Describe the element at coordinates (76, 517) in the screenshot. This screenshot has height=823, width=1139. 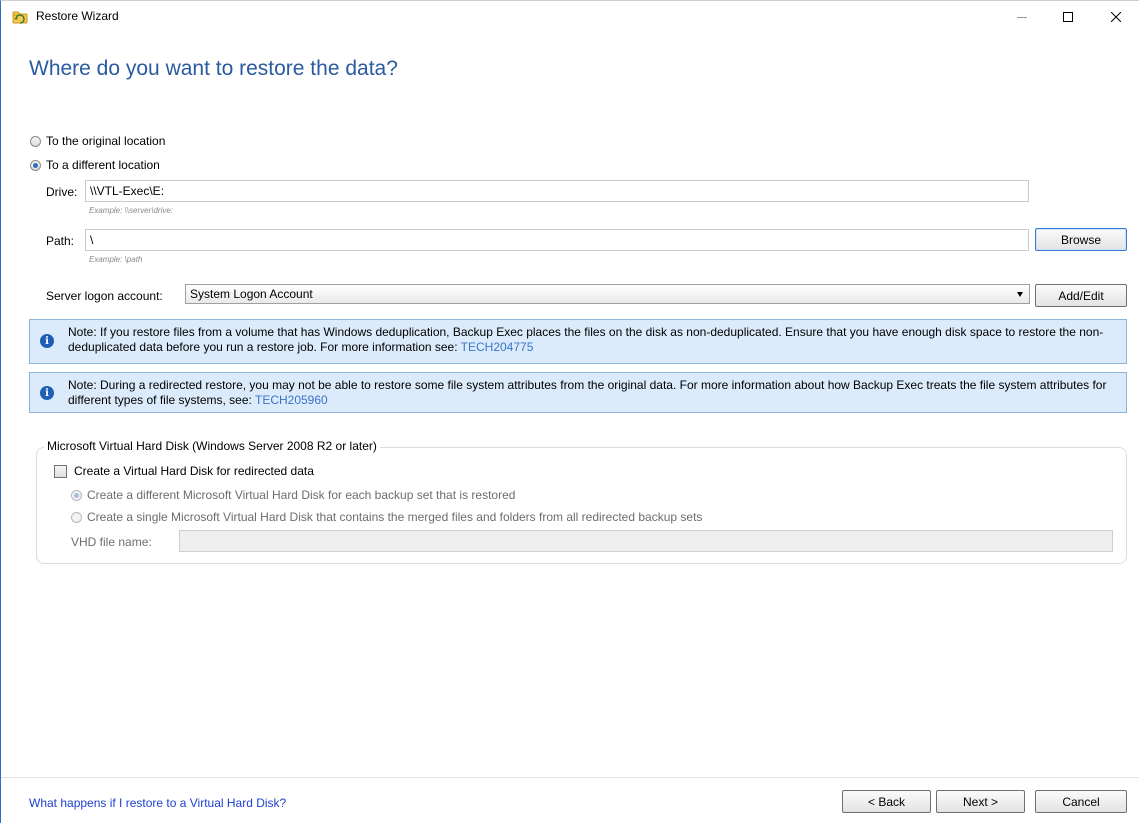
I see `vhd-single-radio` at that location.